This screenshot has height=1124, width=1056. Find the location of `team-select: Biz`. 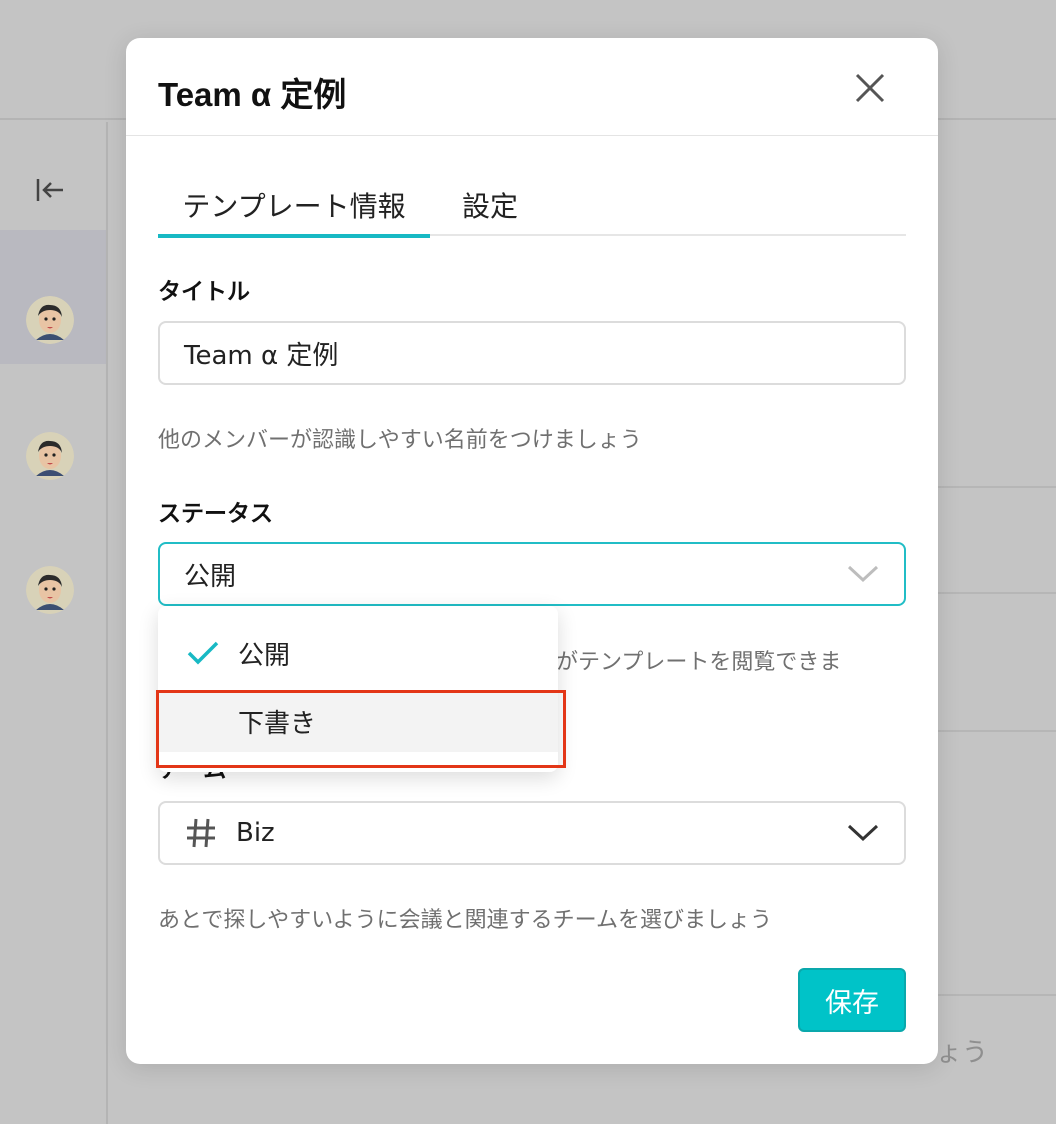

team-select: Biz is located at coordinates (532, 833).